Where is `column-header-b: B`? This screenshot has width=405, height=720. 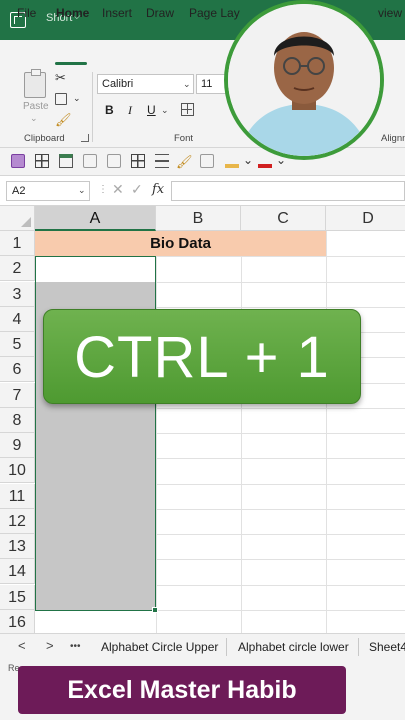
column-header-b: B is located at coordinates (198, 218).